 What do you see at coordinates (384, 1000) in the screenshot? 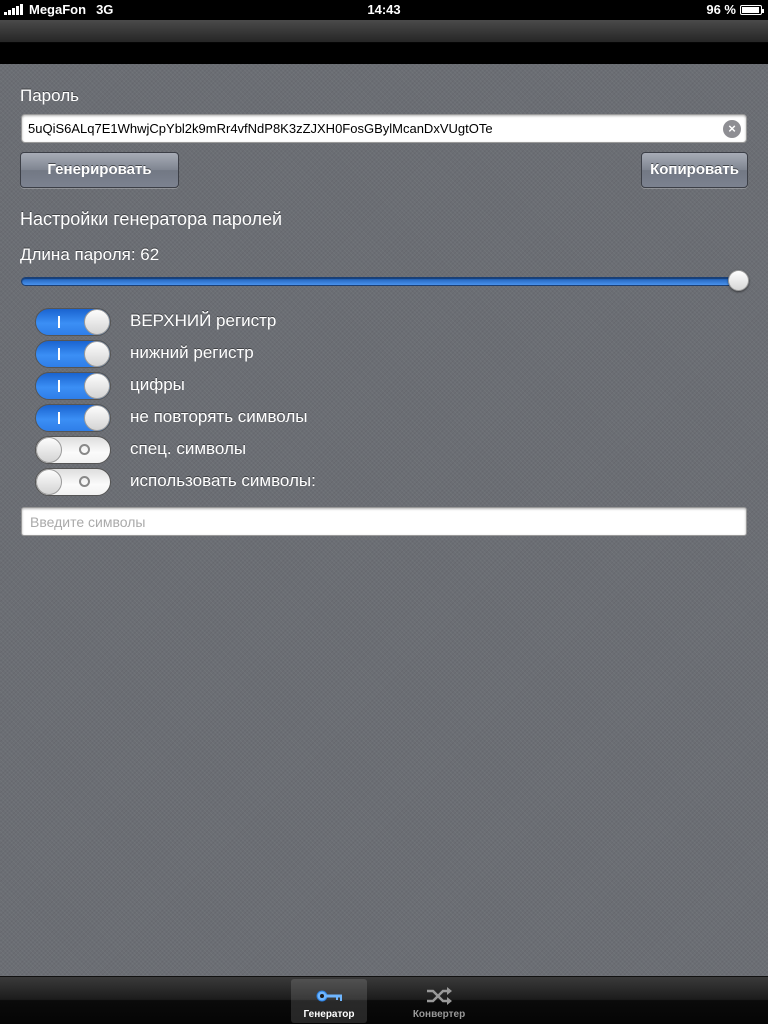
I see `tab-bar: Генератор Конвертер` at bounding box center [384, 1000].